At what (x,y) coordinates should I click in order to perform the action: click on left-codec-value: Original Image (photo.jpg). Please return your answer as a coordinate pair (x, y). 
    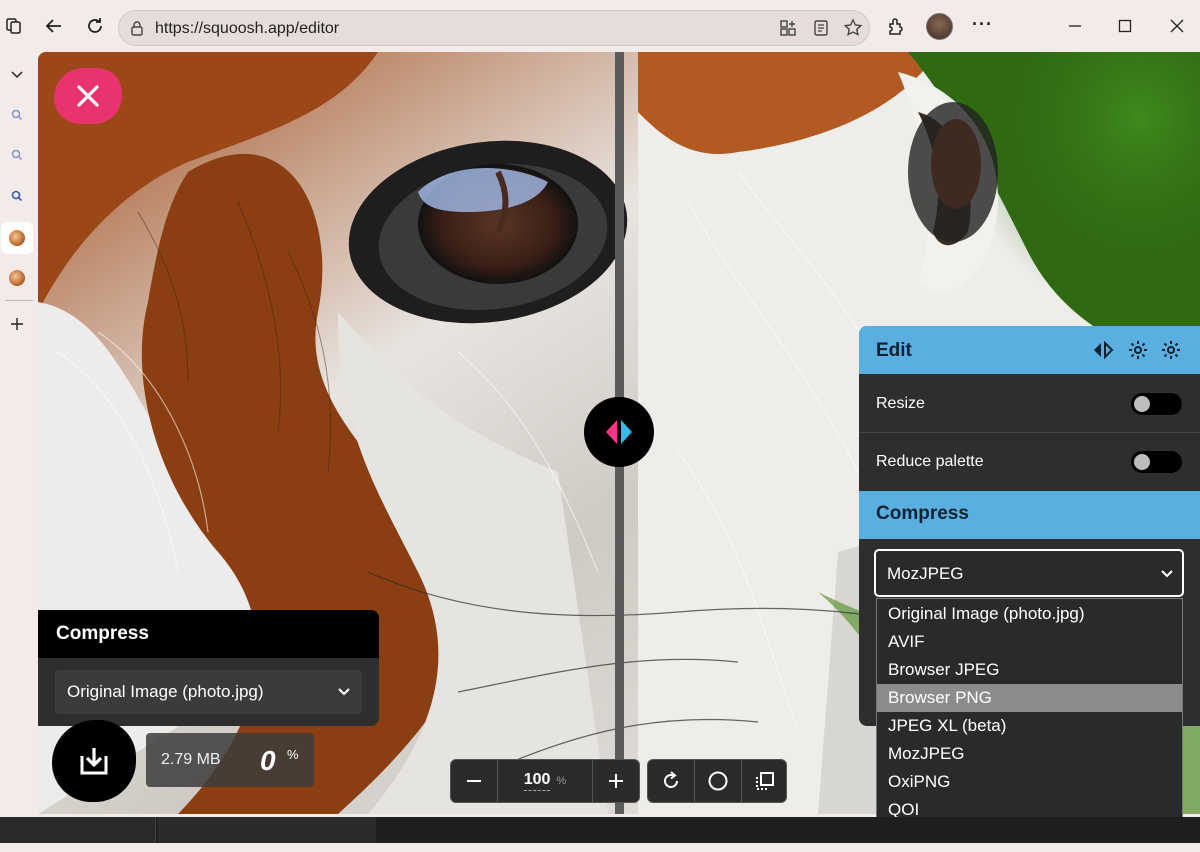
    Looking at the image, I should click on (165, 691).